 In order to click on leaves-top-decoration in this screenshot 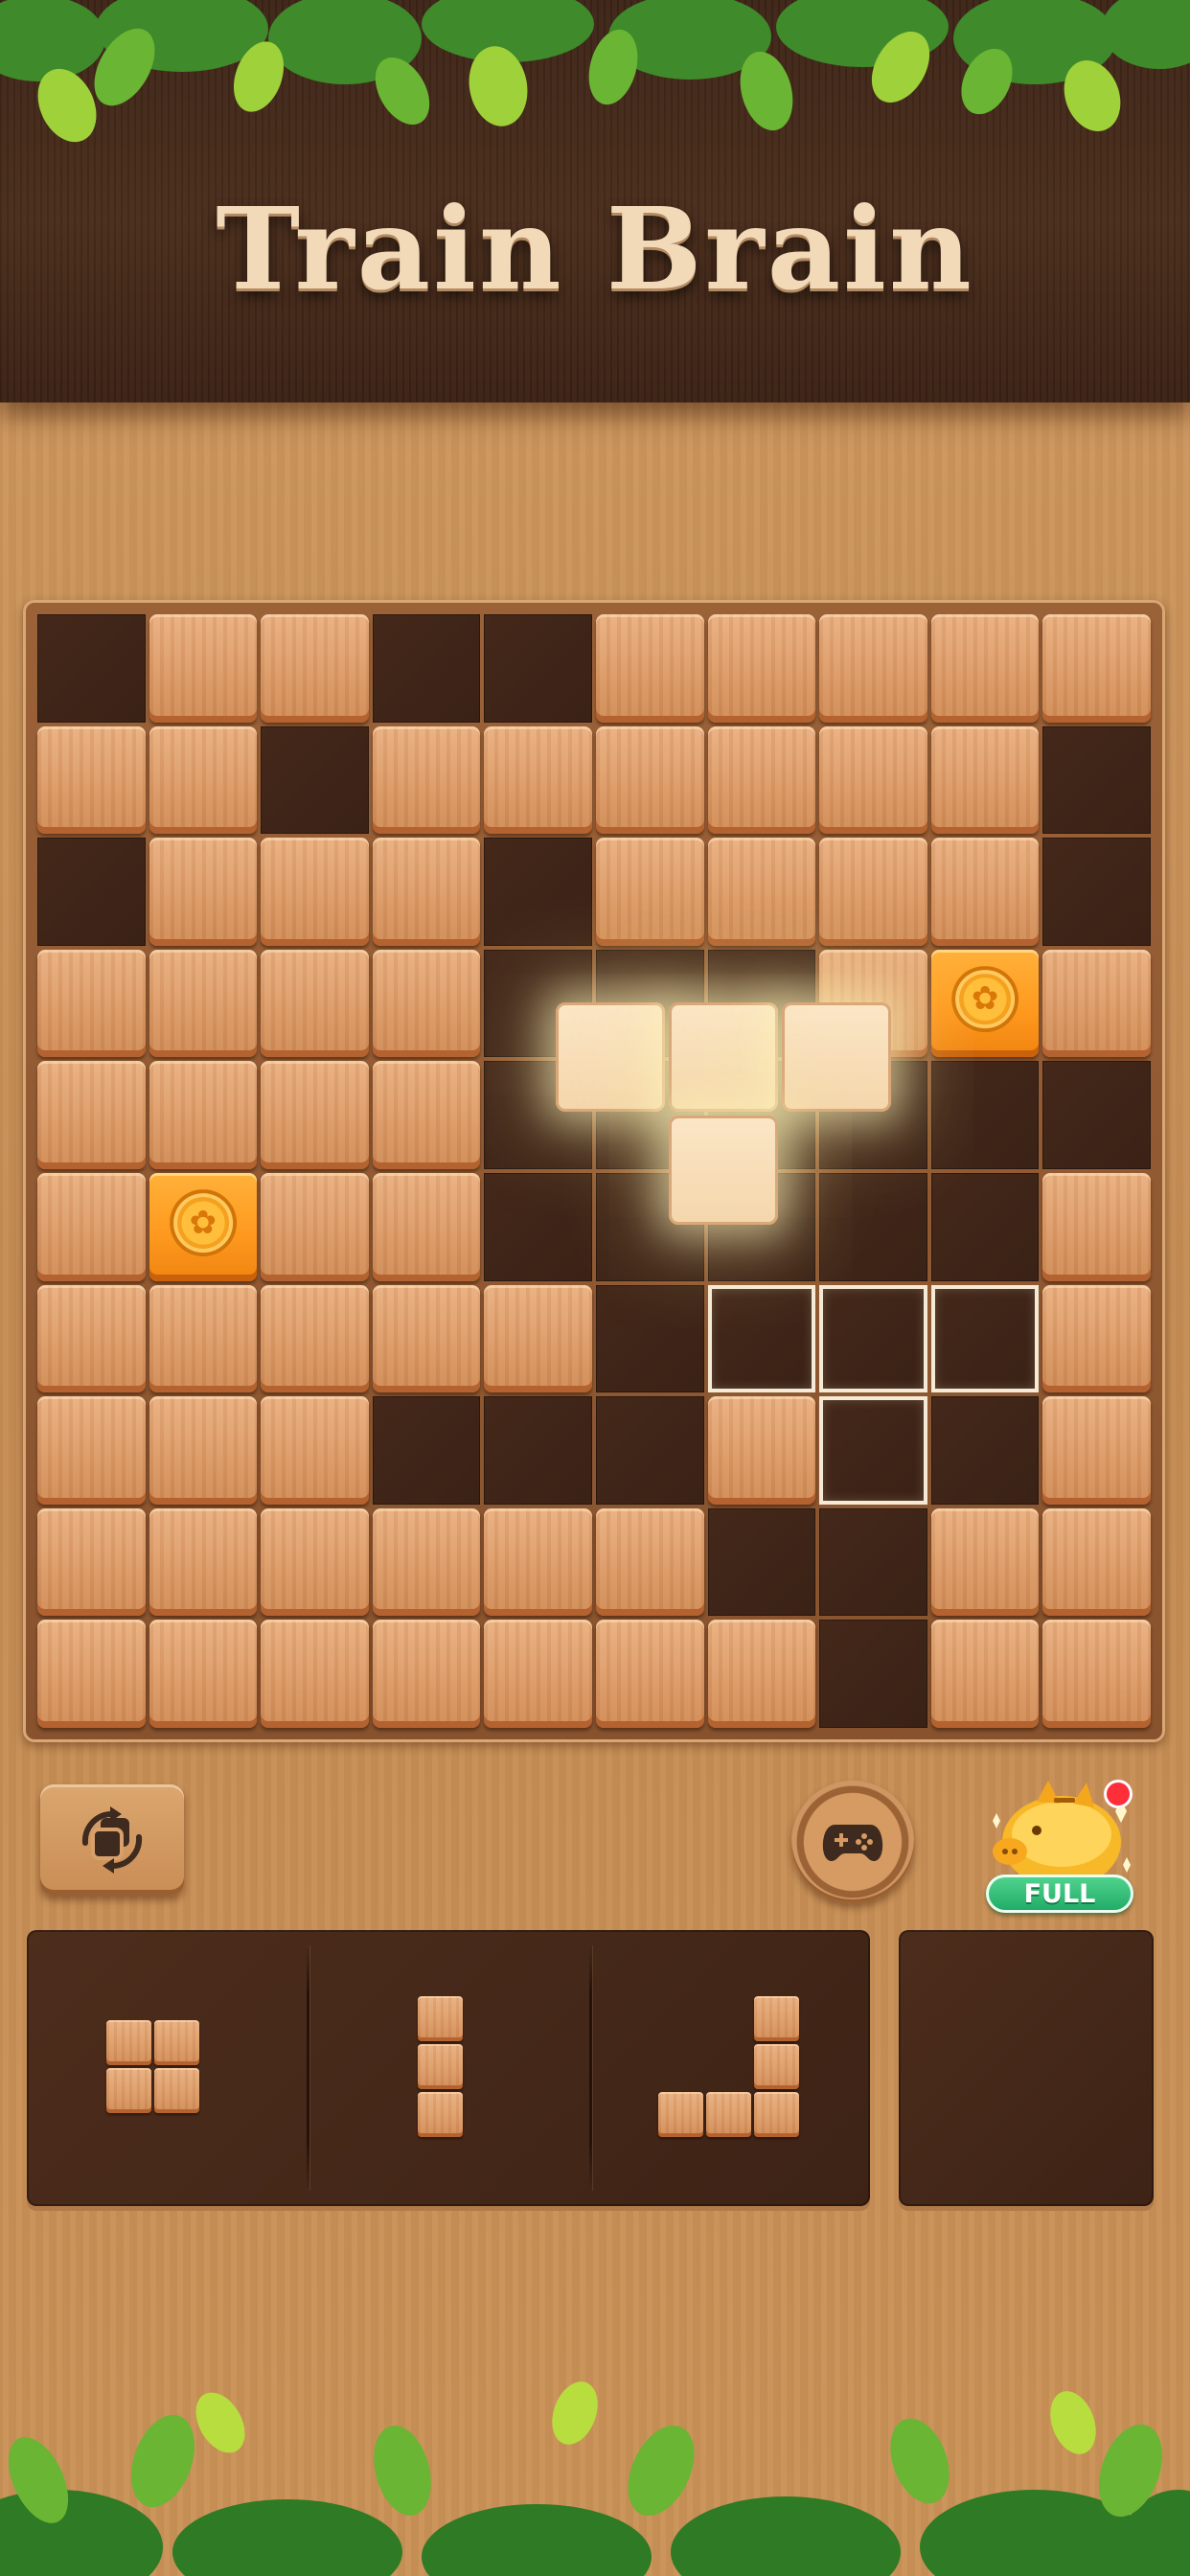, I will do `click(595, 71)`.